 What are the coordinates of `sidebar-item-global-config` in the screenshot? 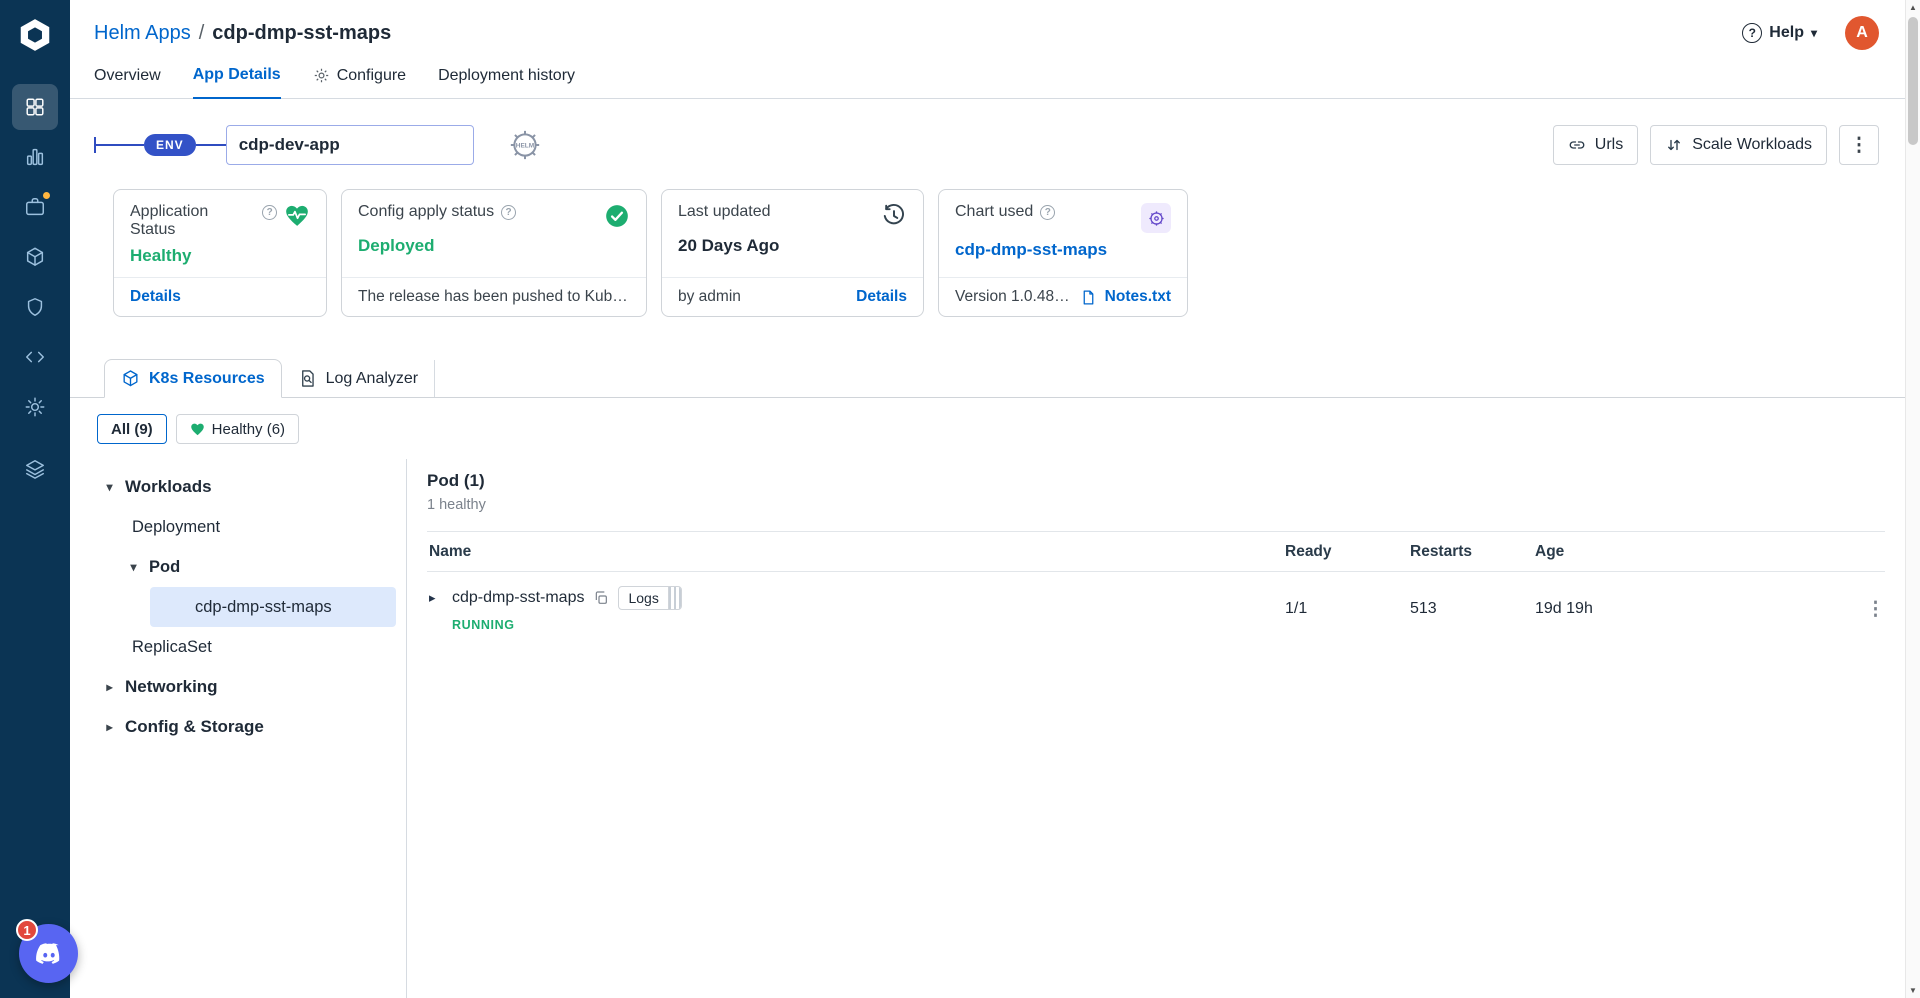 It's located at (35, 407).